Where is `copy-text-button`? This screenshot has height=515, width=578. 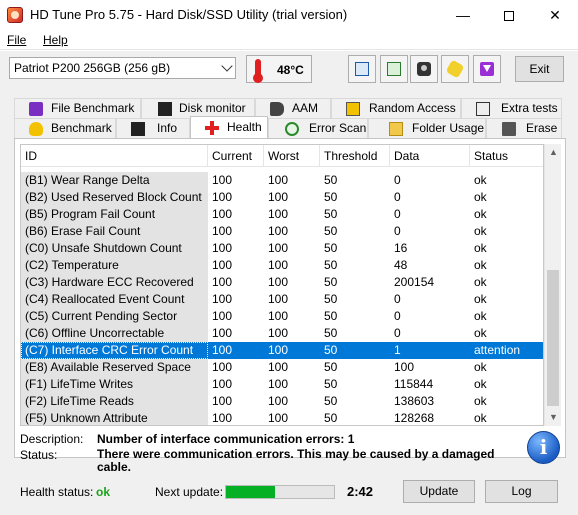
copy-text-button is located at coordinates (362, 69).